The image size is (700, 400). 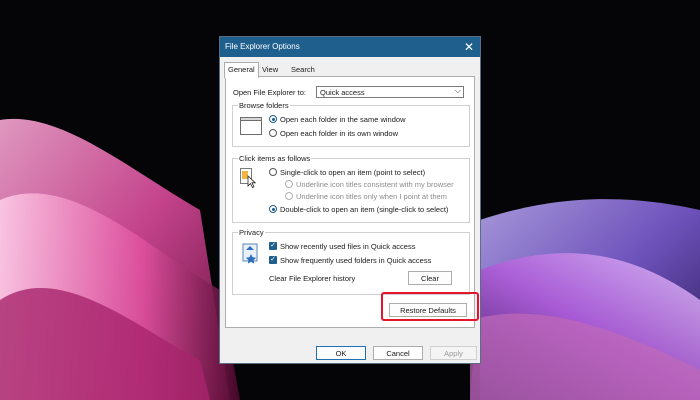 What do you see at coordinates (251, 126) in the screenshot?
I see `folder-window-icon` at bounding box center [251, 126].